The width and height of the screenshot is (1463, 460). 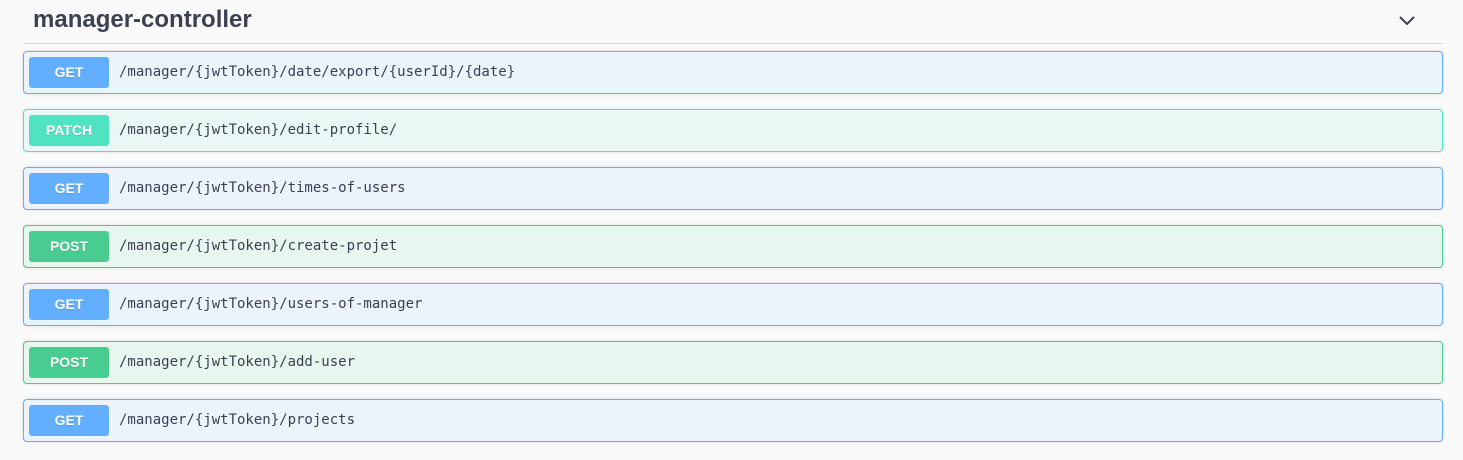 What do you see at coordinates (733, 130) in the screenshot?
I see `operation-patch-edit-profile: PATCH /manager/{jwtToken}/edit-profile/` at bounding box center [733, 130].